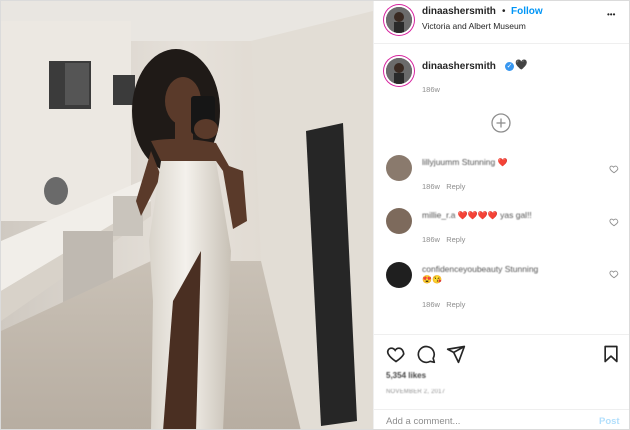  I want to click on commenter-username: lillyjuumm, so click(440, 162).